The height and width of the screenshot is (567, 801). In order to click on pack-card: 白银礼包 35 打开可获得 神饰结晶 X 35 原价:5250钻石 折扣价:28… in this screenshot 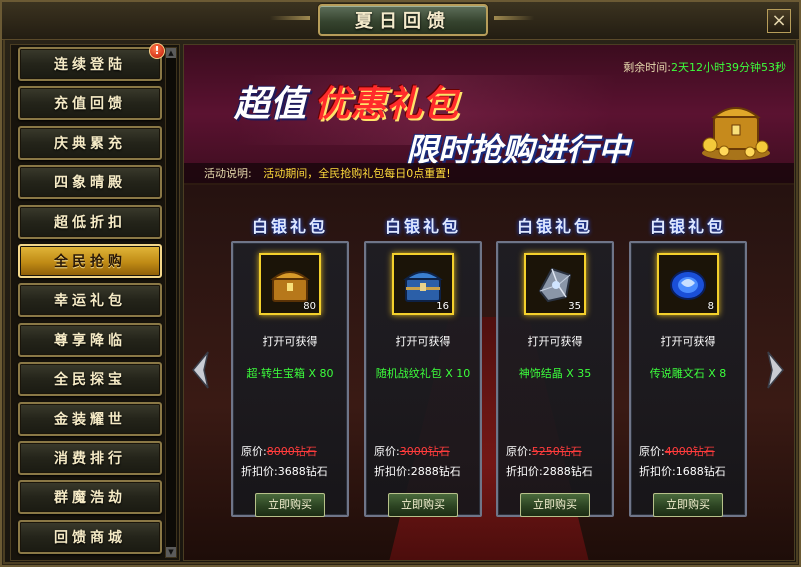, I will do `click(555, 365)`.